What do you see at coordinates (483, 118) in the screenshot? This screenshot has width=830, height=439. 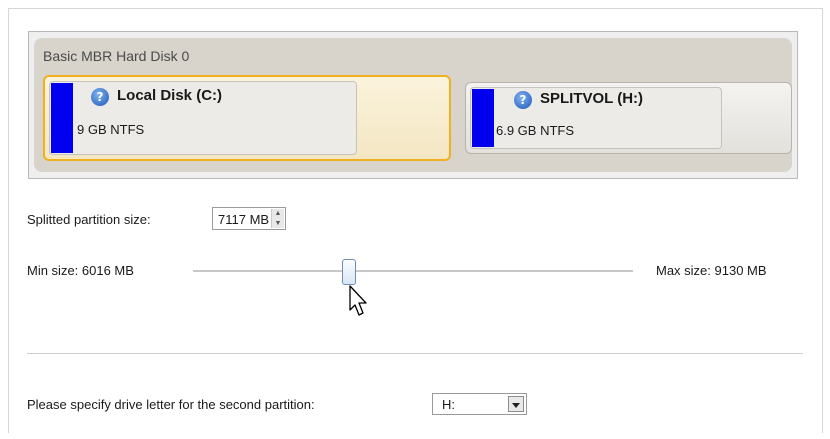 I see `partition-h-color-bar` at bounding box center [483, 118].